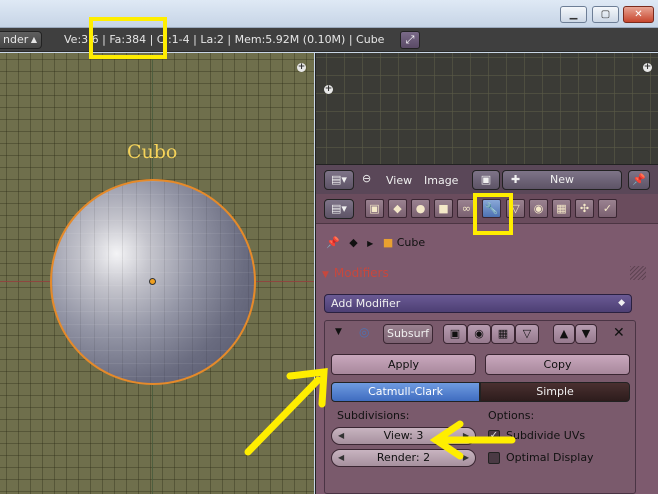 The image size is (658, 494). What do you see at coordinates (286, 412) in the screenshot?
I see `arrow-to-apply` at bounding box center [286, 412].